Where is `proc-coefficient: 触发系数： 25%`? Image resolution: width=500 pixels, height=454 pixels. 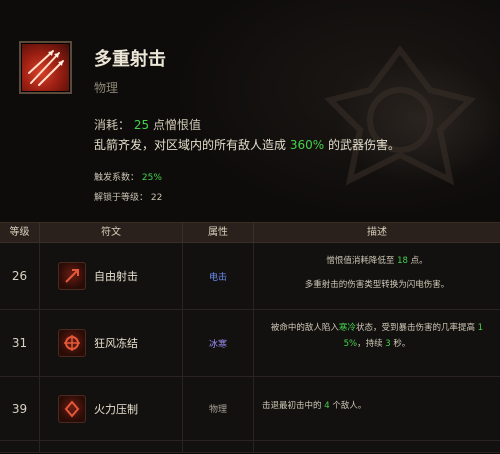 proc-coefficient: 触发系数： 25% is located at coordinates (128, 176).